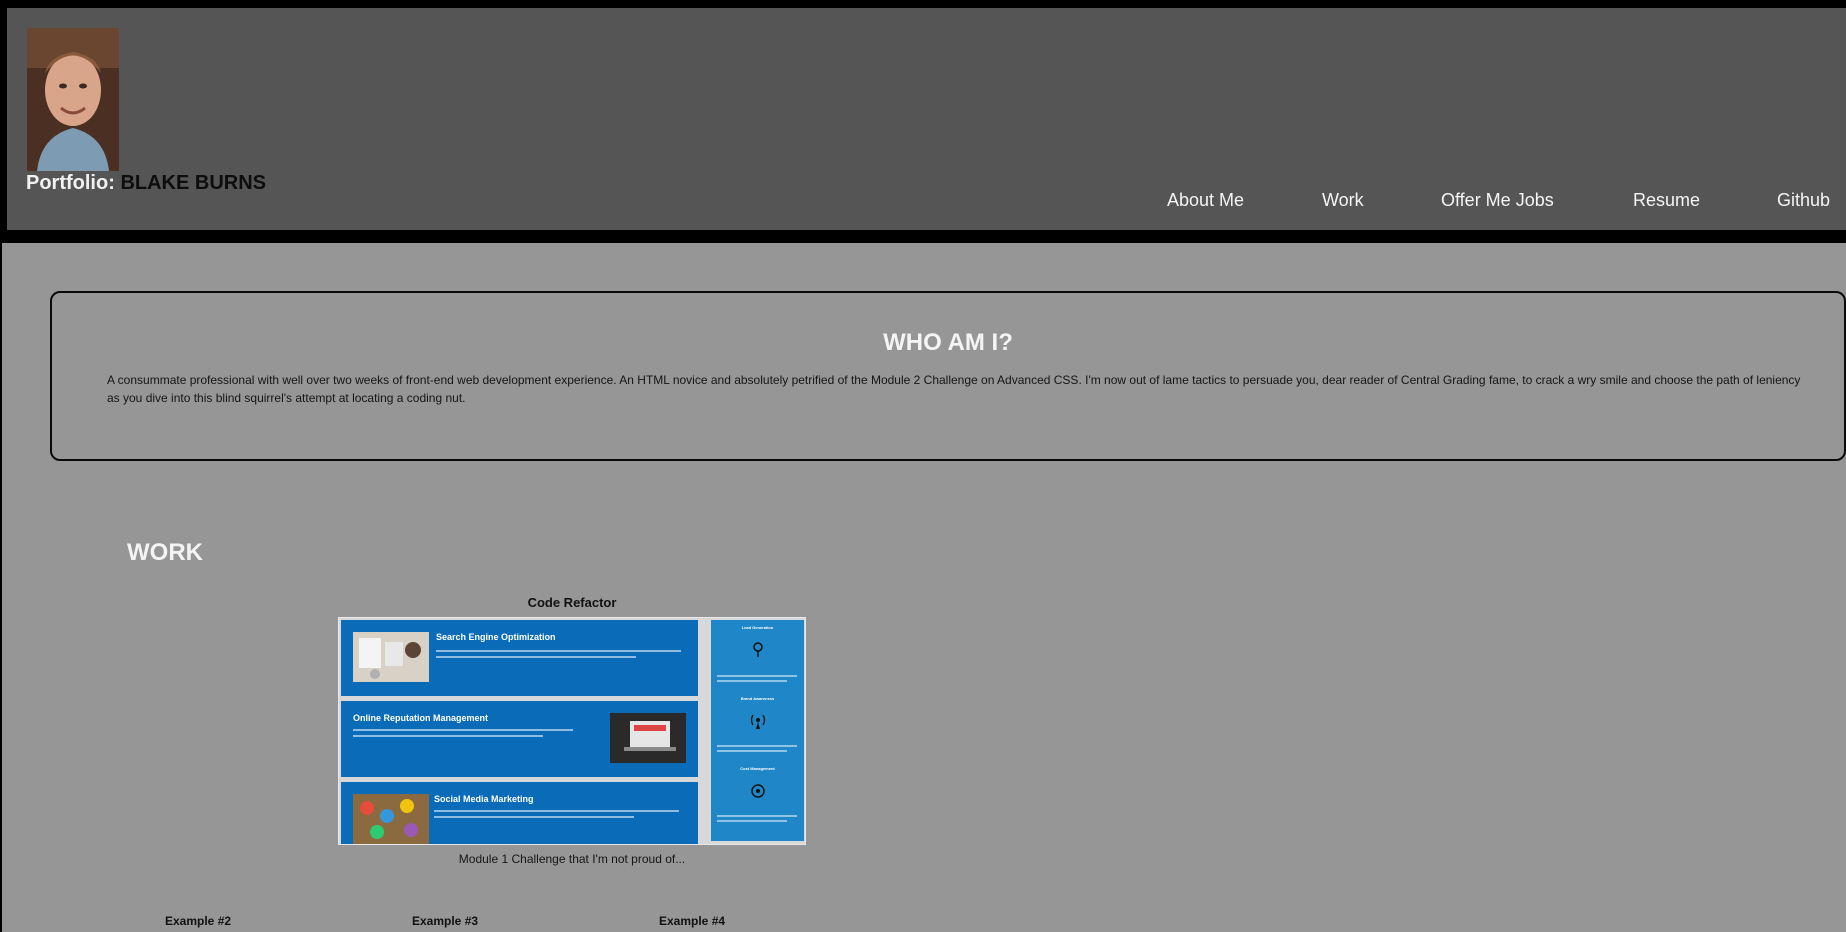  I want to click on example-card-3: Example #3, so click(489, 923).